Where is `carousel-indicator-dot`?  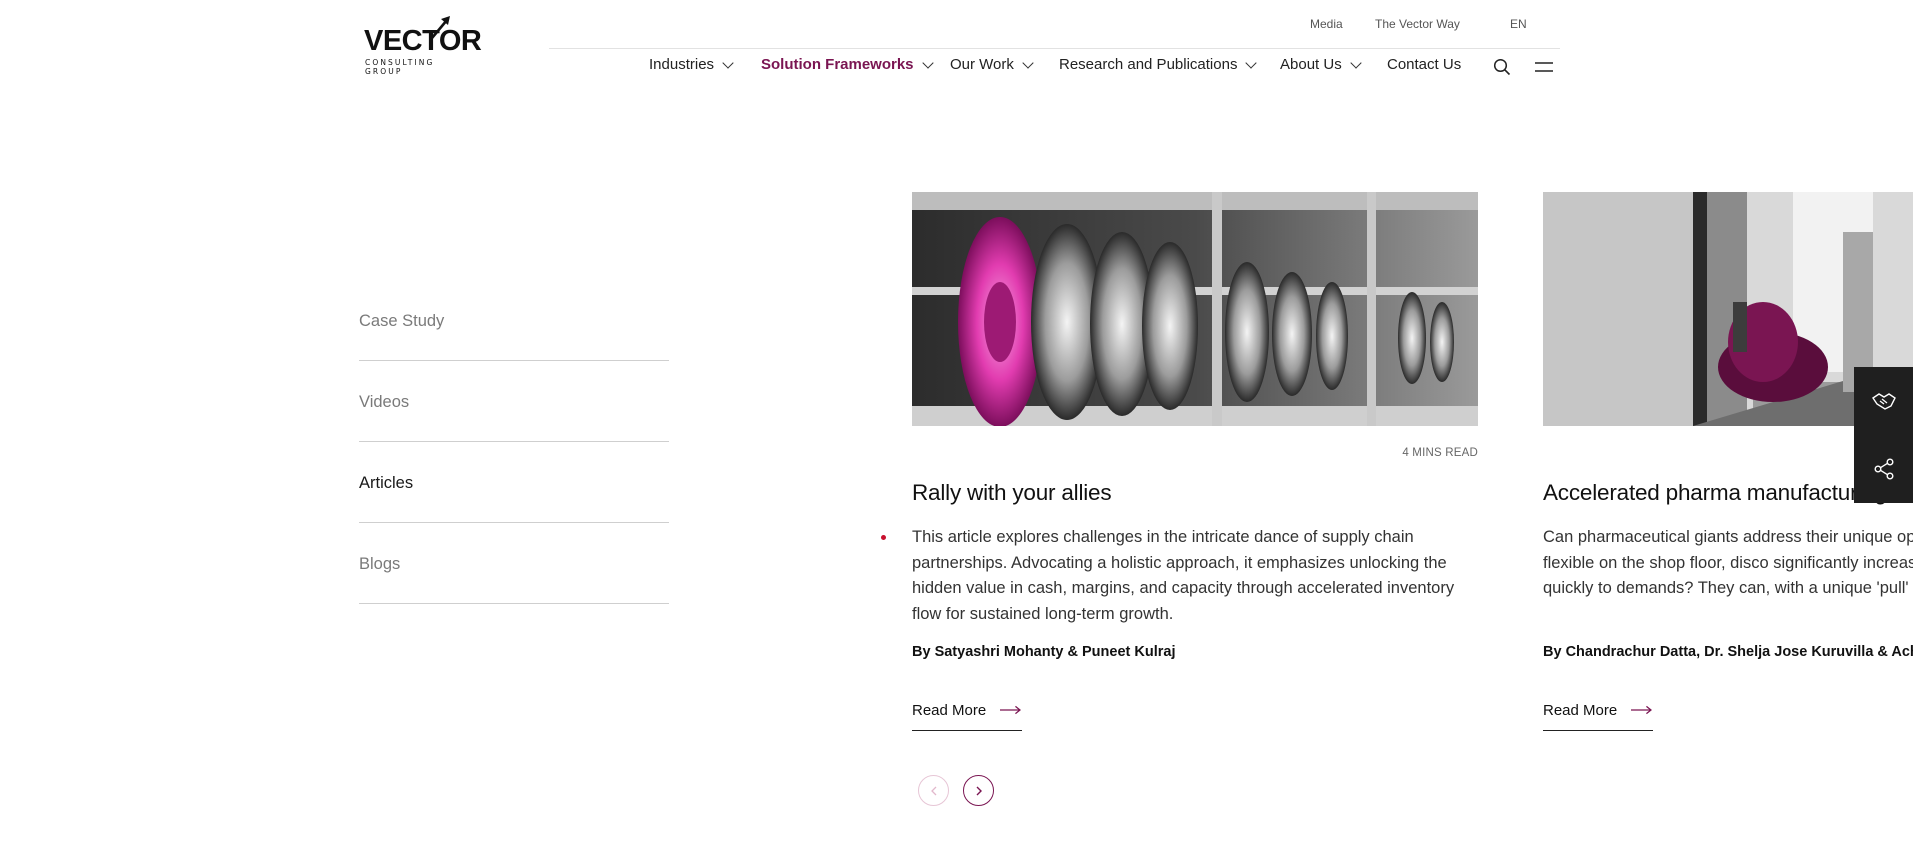
carousel-indicator-dot is located at coordinates (883, 537).